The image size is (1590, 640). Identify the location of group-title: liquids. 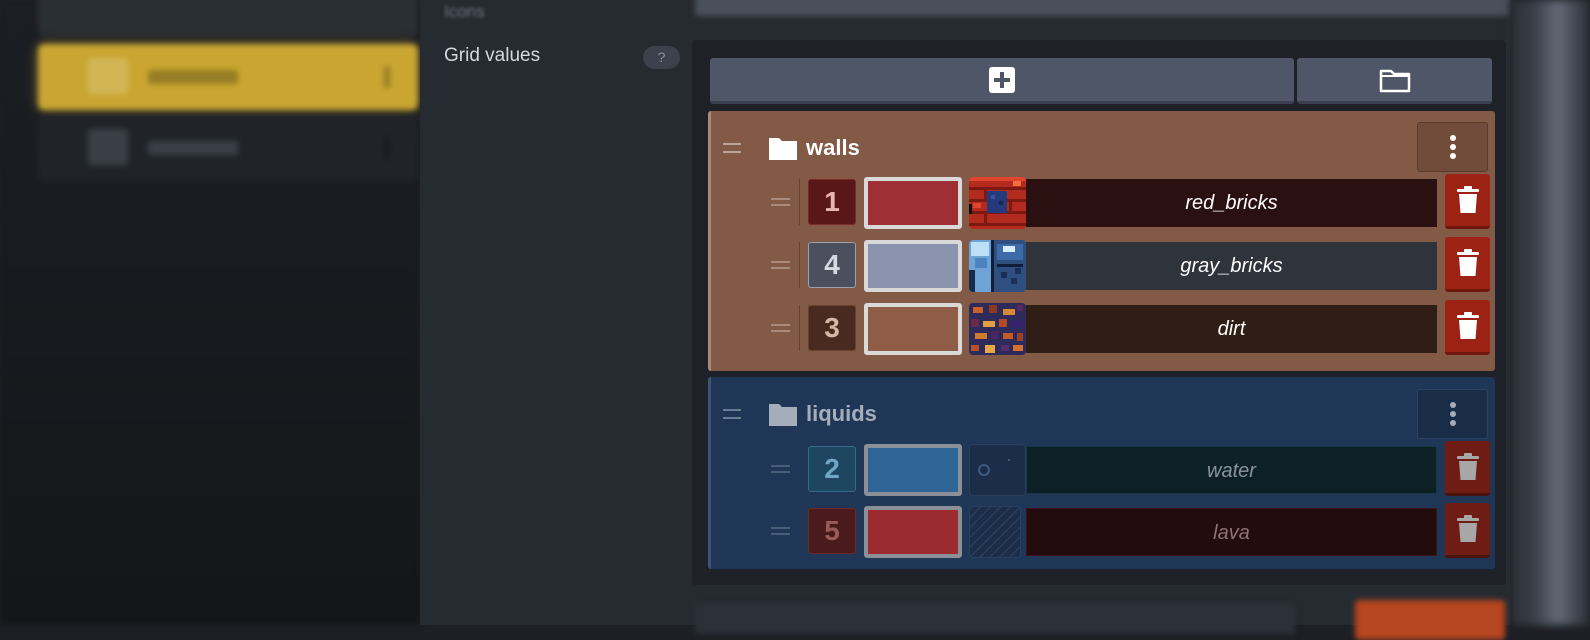
(841, 414).